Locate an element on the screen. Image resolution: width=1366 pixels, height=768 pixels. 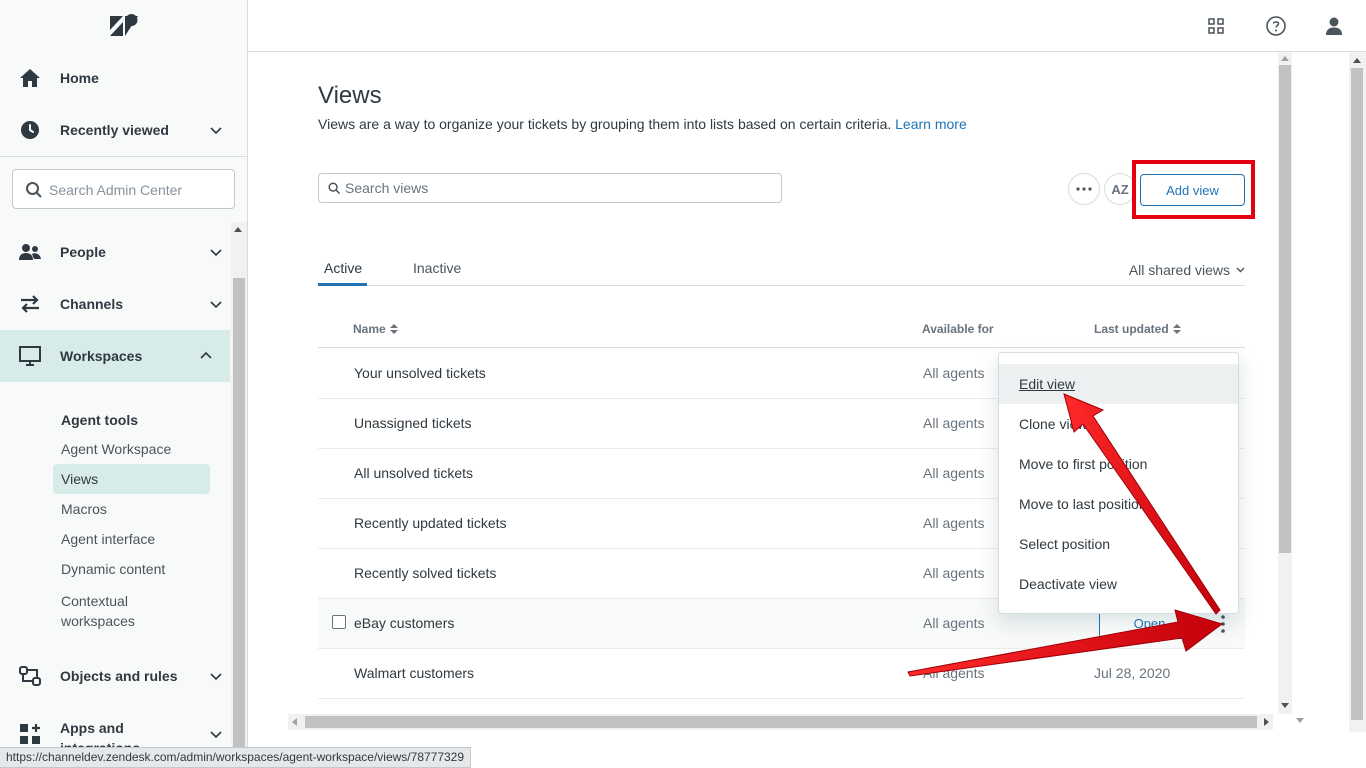
menu-edit-view: Edit view is located at coordinates (1118, 384).